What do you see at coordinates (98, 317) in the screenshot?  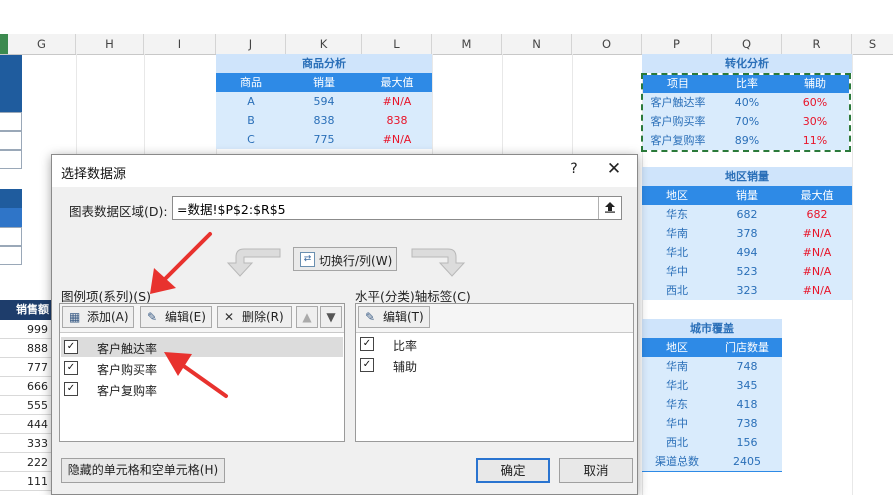 I see `add-series-button: ▦ 添加(A)` at bounding box center [98, 317].